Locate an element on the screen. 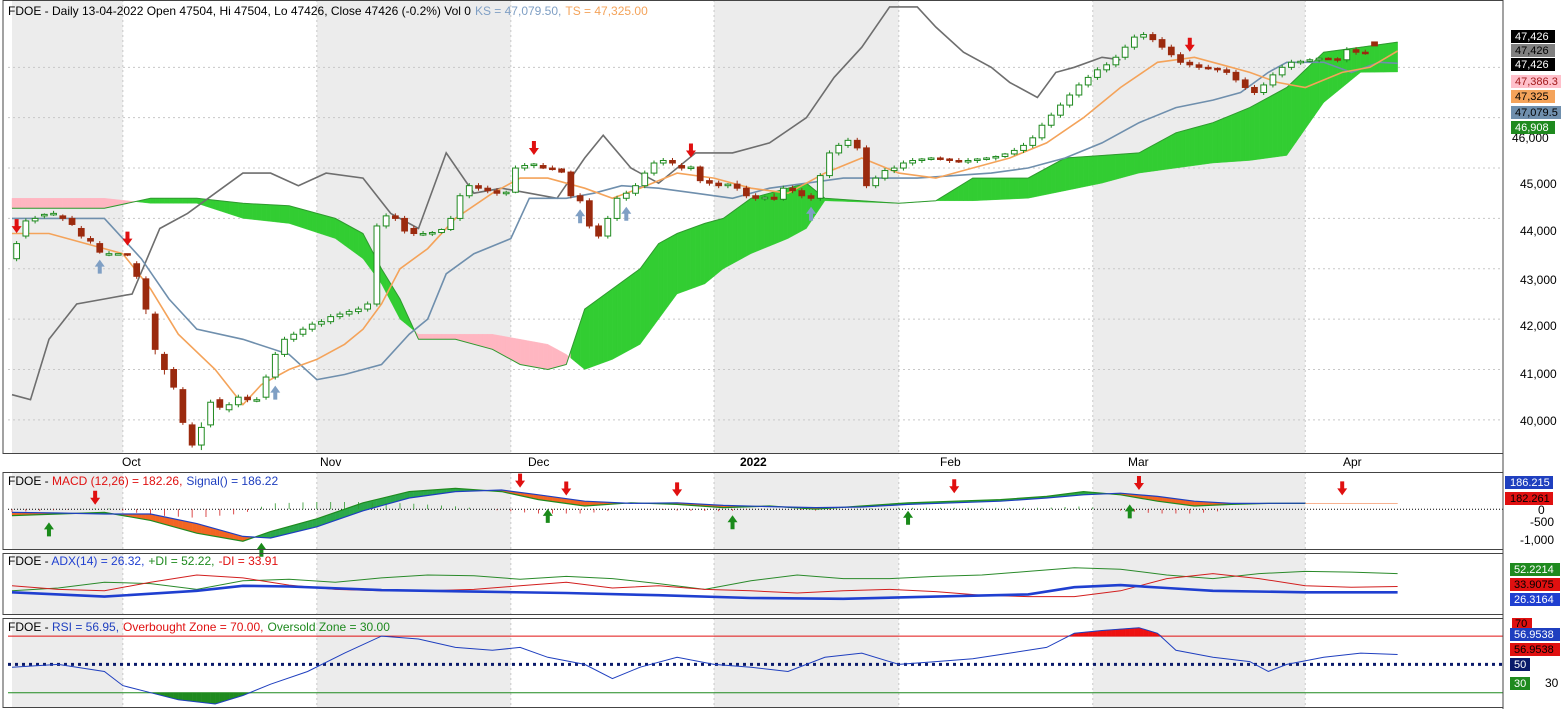 Image resolution: width=1566 pixels, height=709 pixels. rsi-tag-rsi: 56.9538 is located at coordinates (1535, 634).